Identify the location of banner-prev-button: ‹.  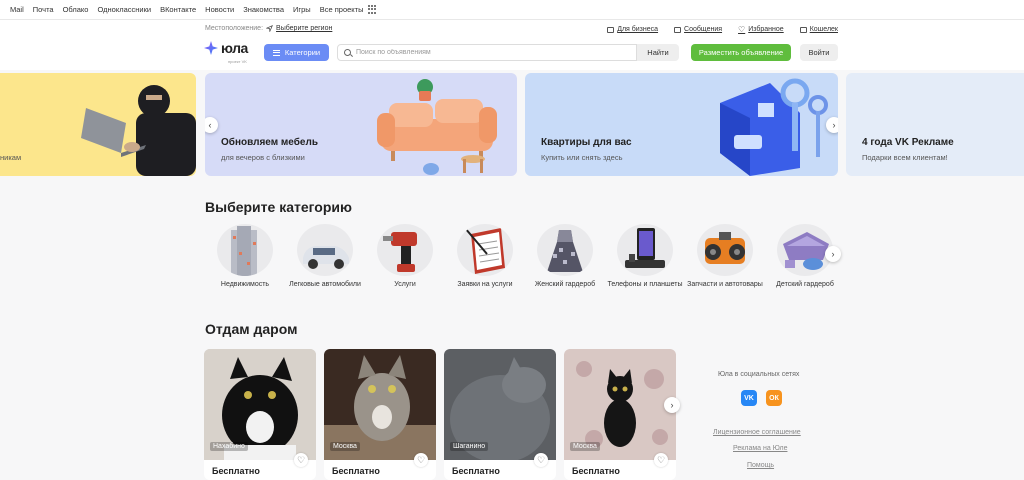
(211, 125).